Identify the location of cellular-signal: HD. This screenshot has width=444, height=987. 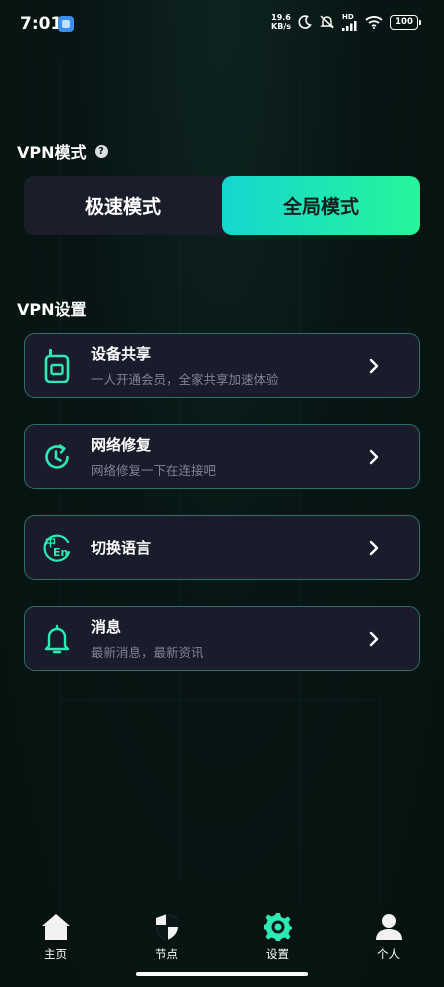
(350, 21).